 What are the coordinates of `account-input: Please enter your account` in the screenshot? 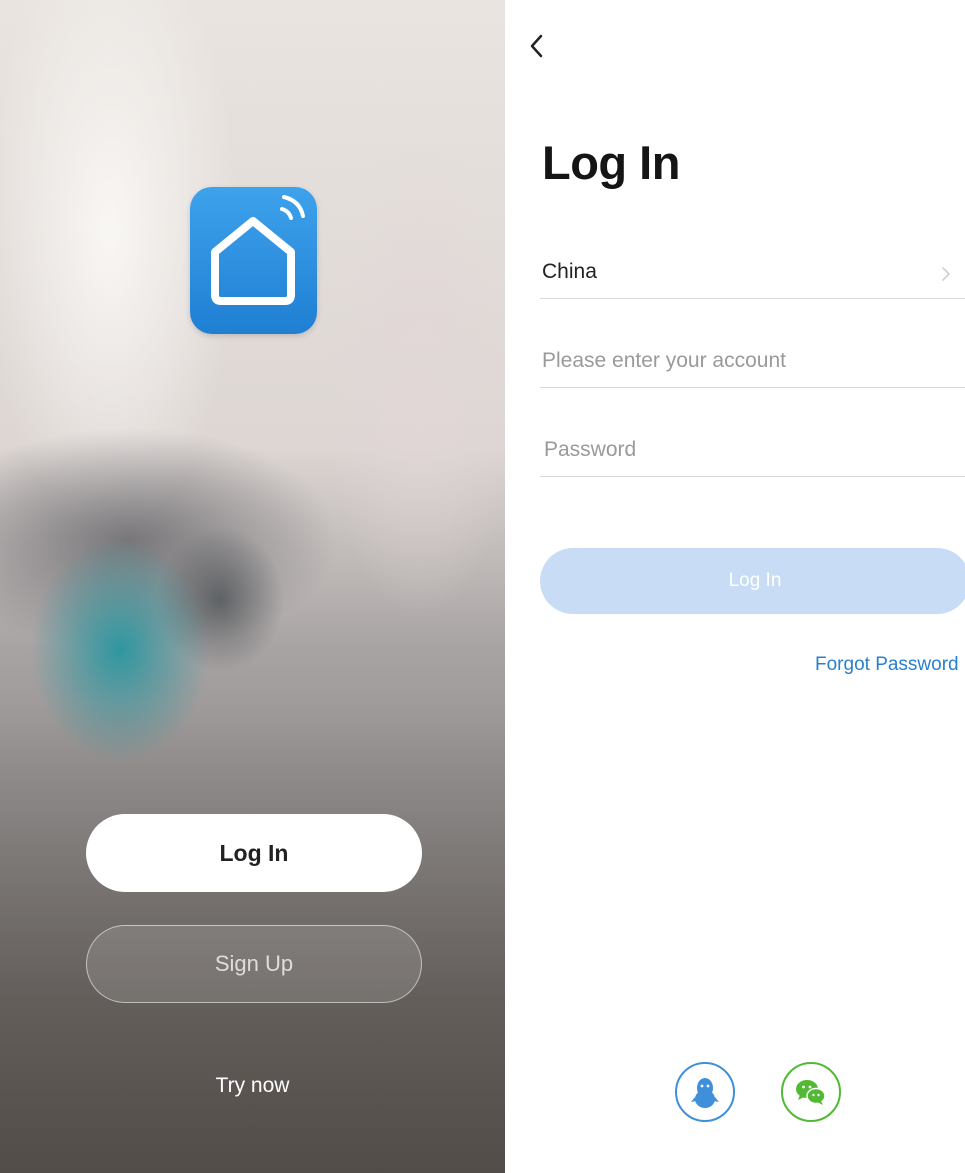 It's located at (752, 364).